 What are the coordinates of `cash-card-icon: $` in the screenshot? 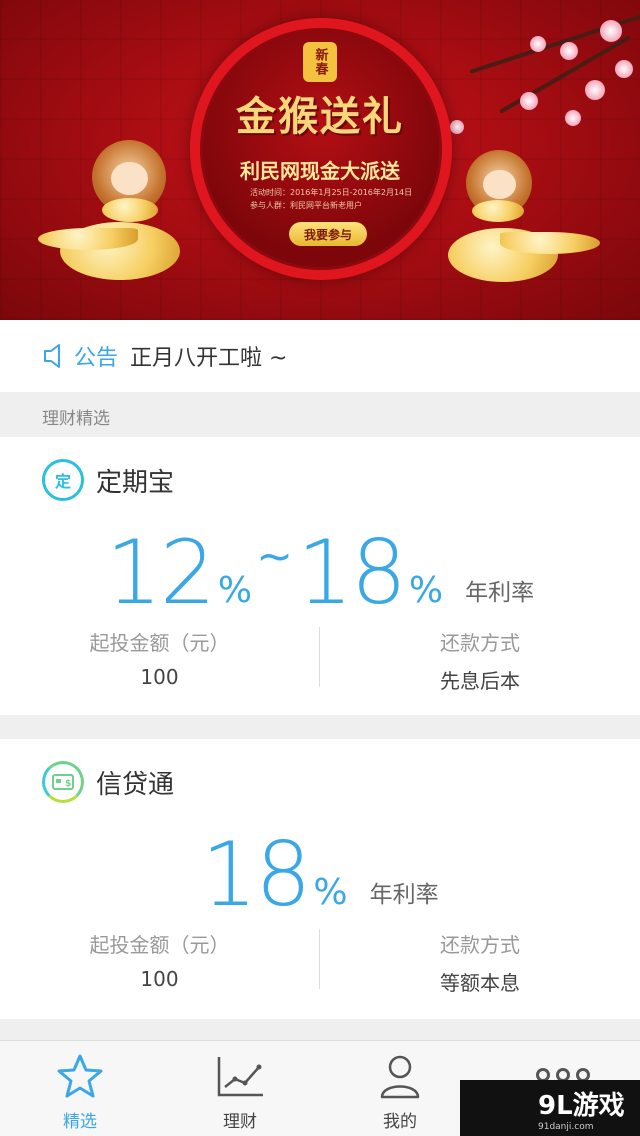 It's located at (63, 782).